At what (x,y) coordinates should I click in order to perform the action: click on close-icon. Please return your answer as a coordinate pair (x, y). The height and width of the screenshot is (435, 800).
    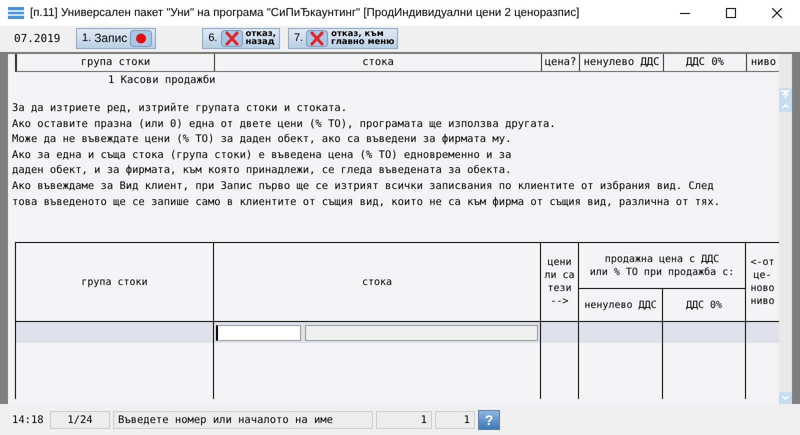
    Looking at the image, I should click on (777, 13).